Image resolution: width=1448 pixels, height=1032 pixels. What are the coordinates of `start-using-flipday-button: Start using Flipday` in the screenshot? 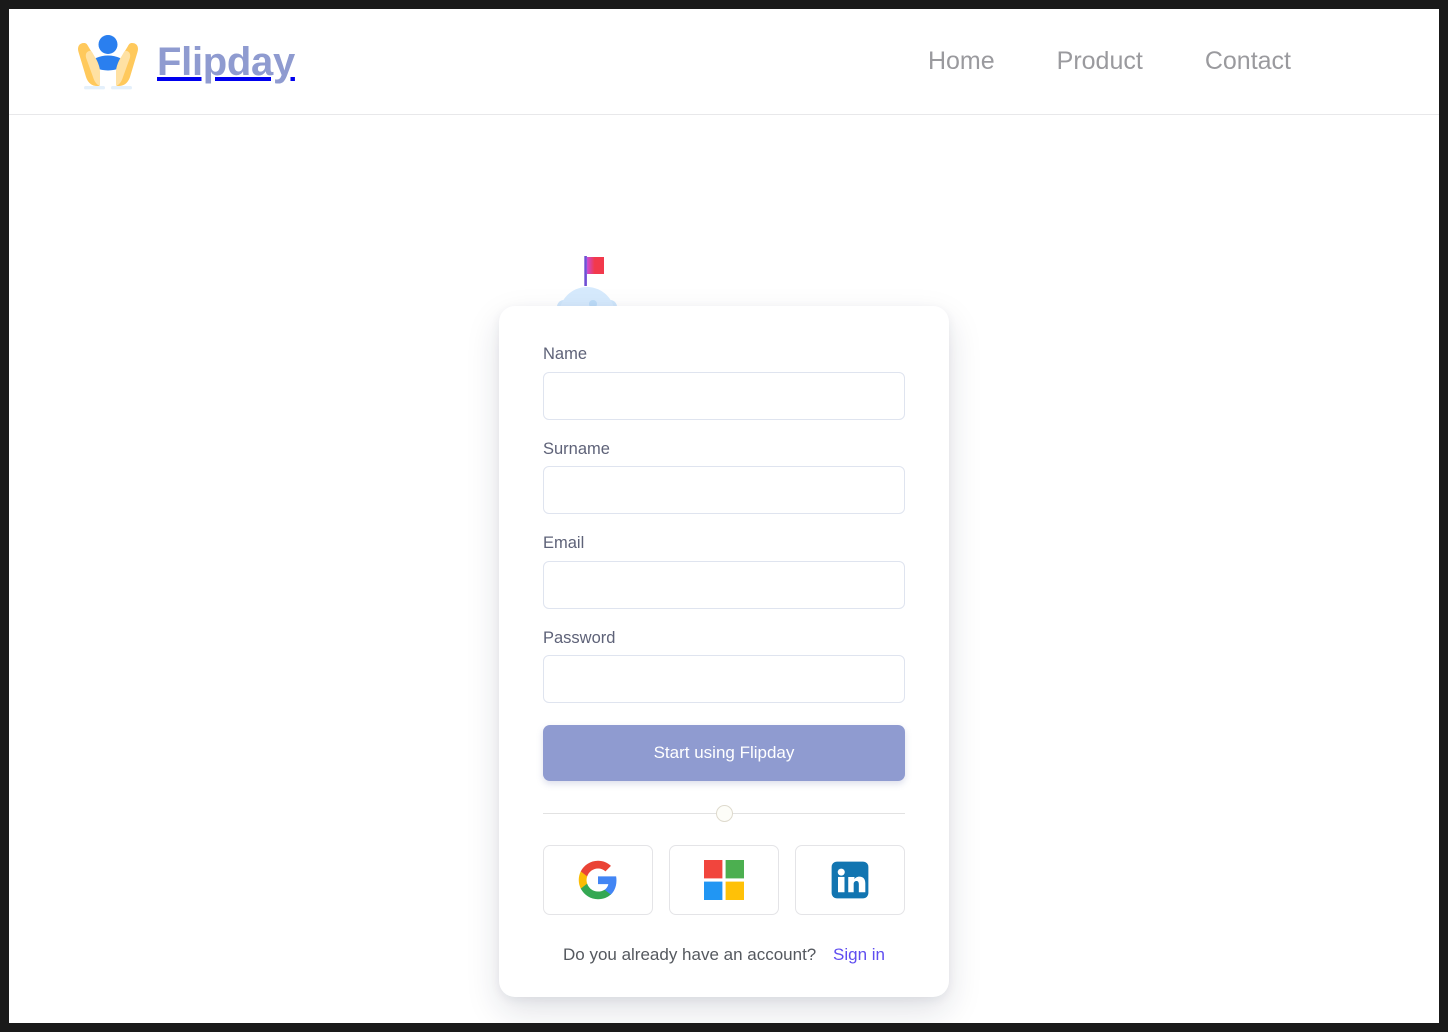 It's located at (724, 753).